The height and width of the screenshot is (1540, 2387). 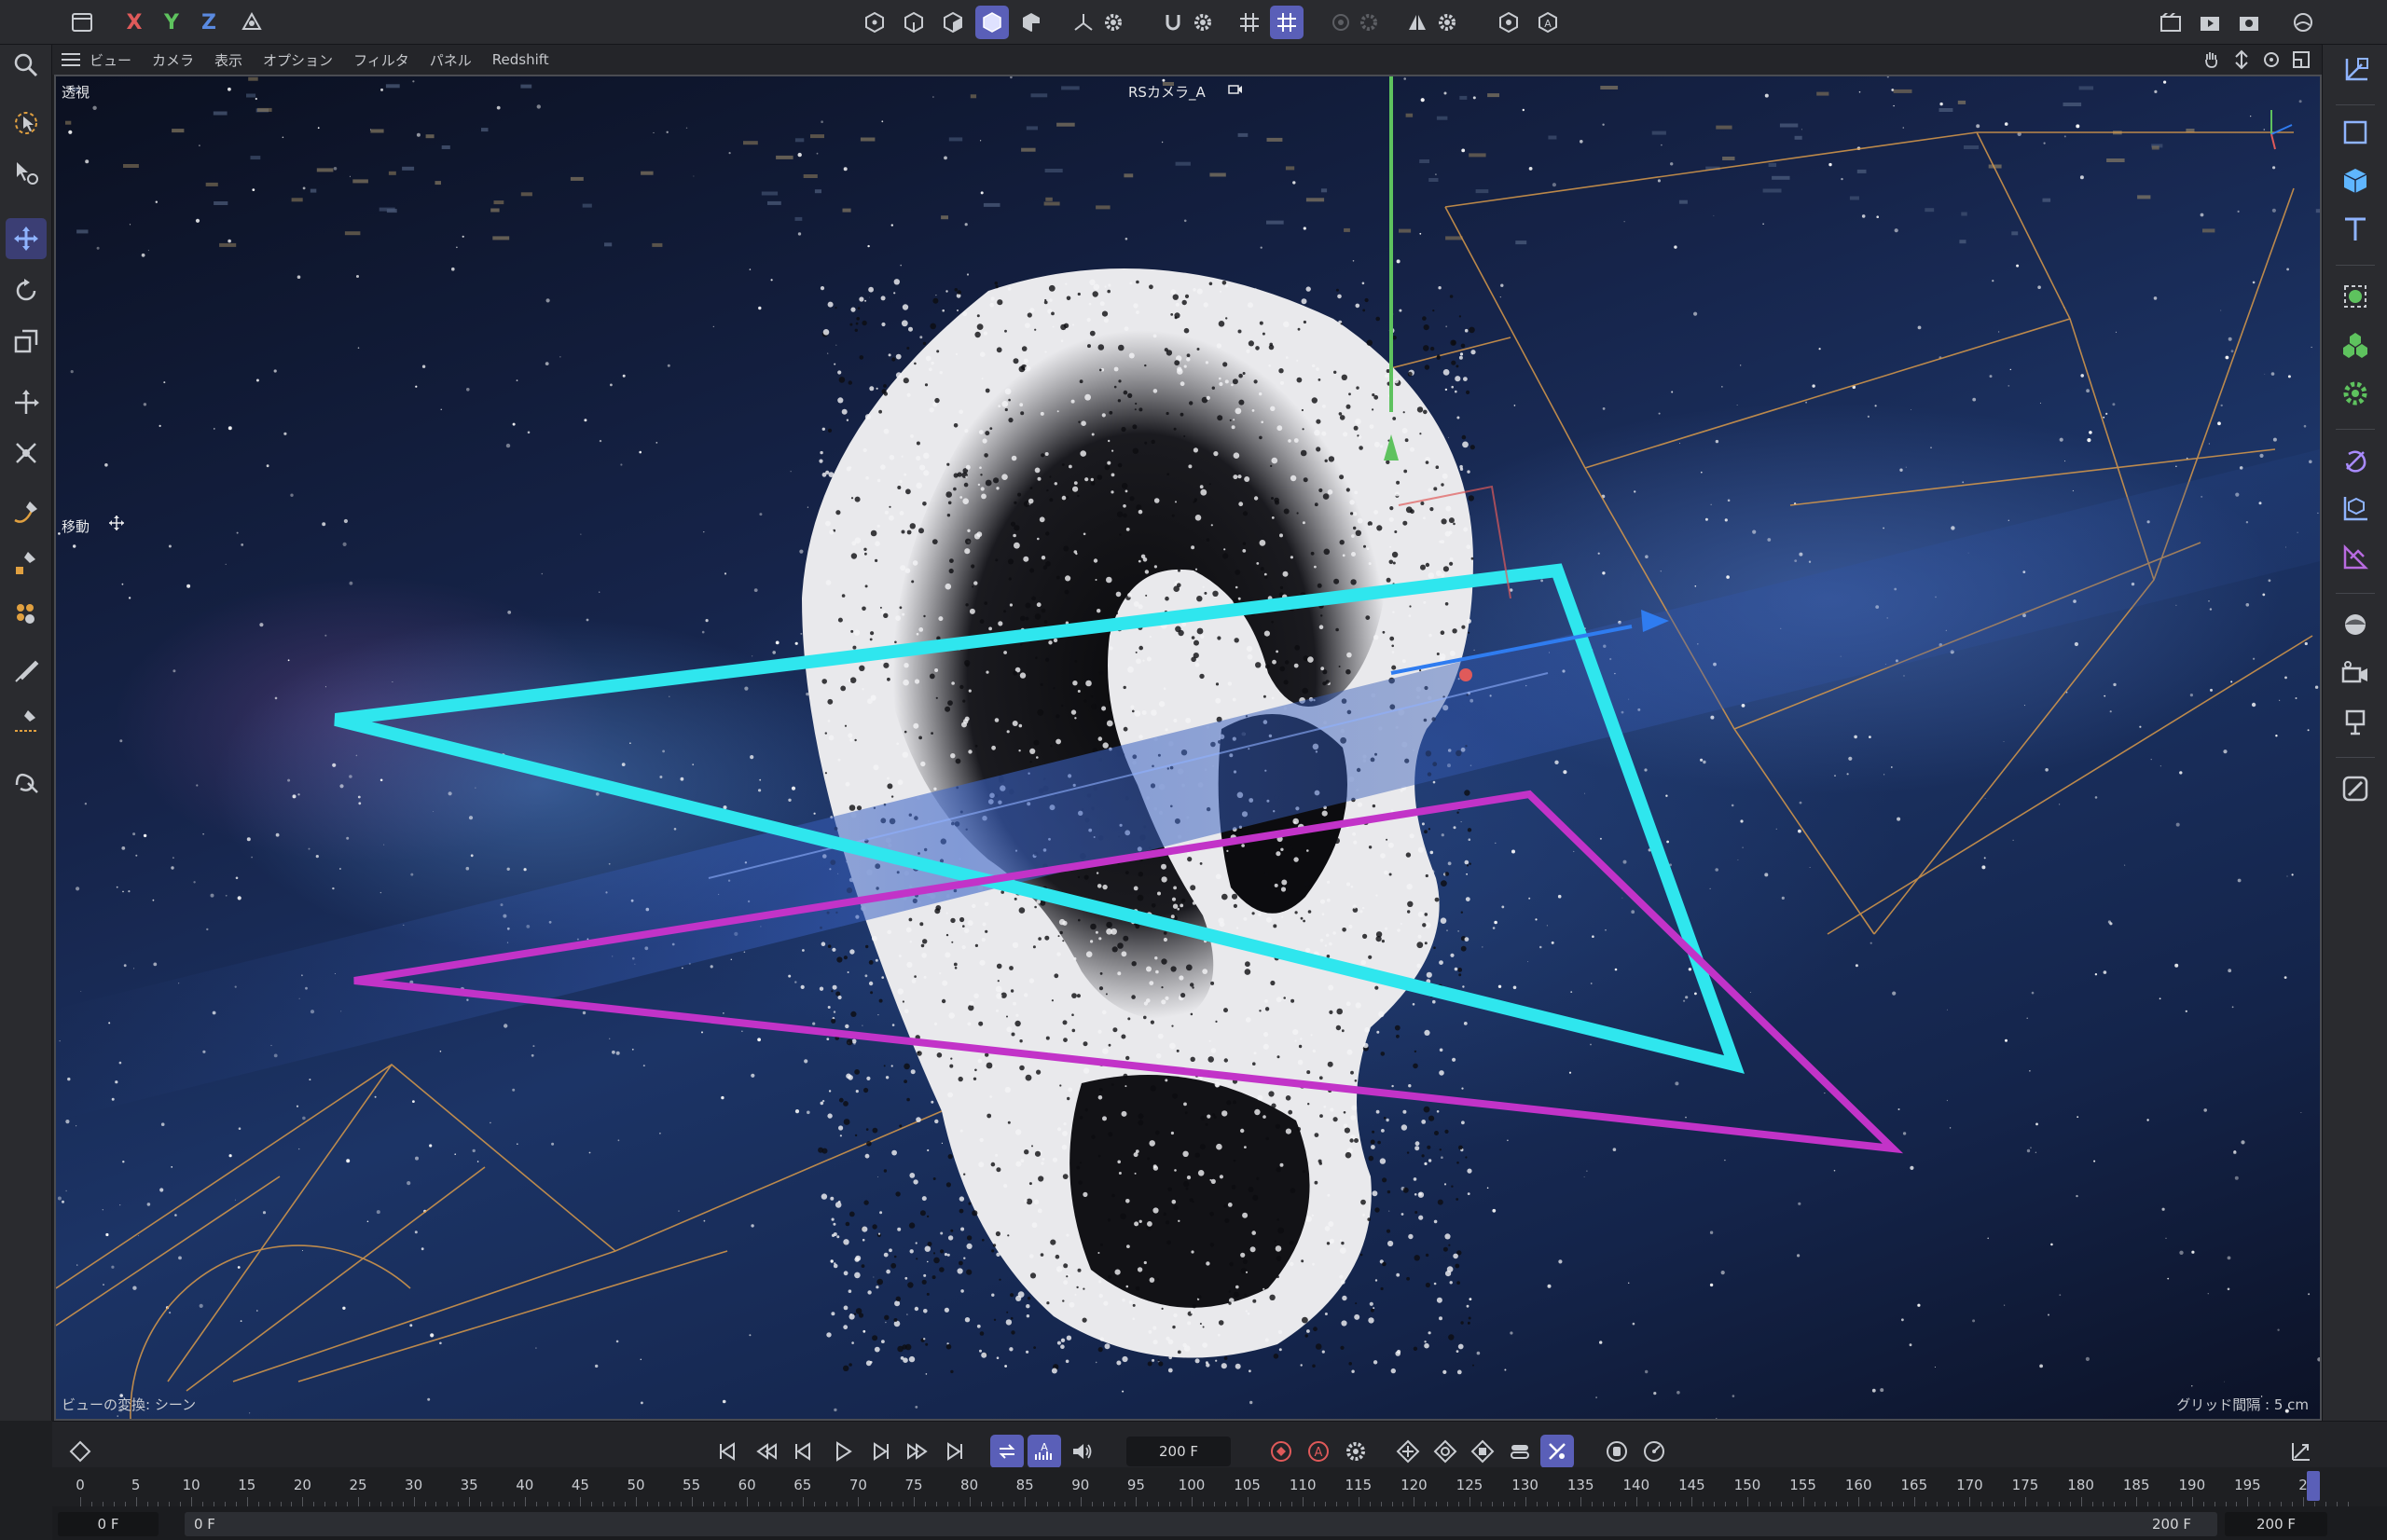 I want to click on menu-redshift: Redshift, so click(x=520, y=59).